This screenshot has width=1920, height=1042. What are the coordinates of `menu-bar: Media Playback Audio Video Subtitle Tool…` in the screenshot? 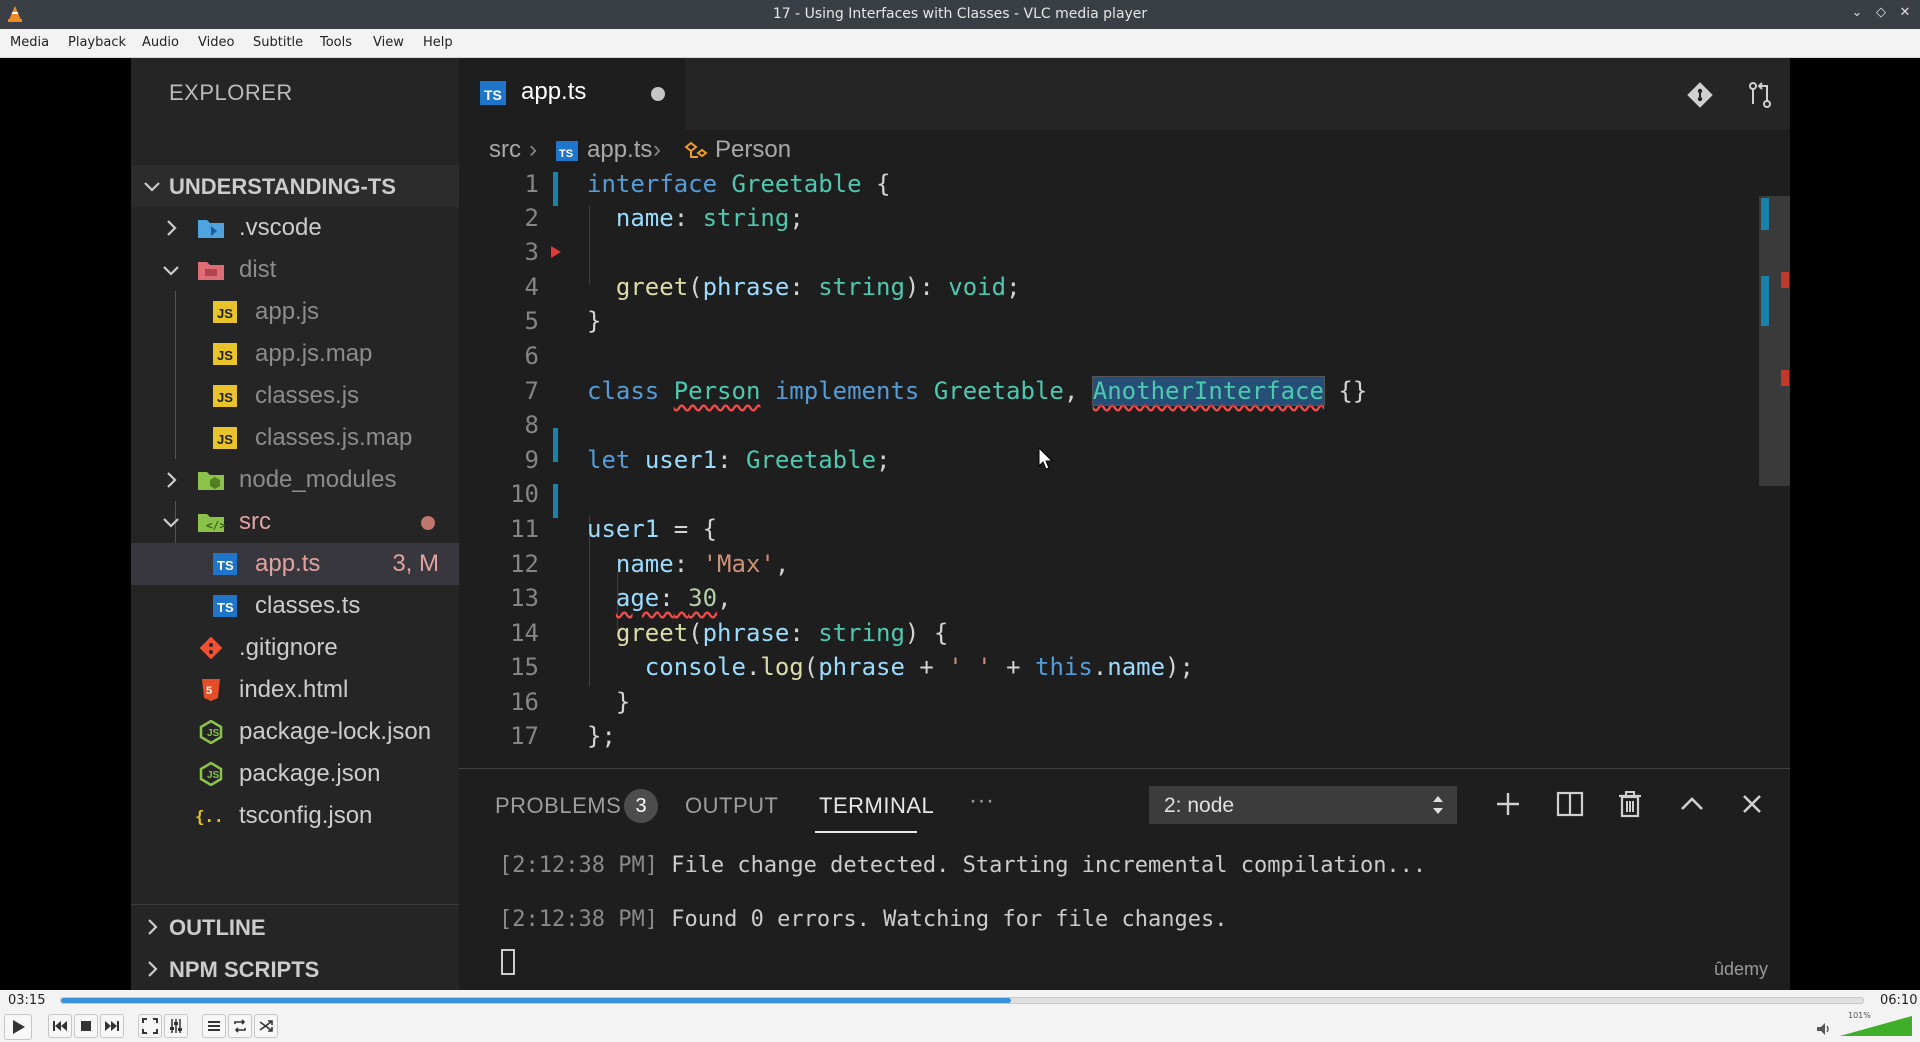 It's located at (960, 43).